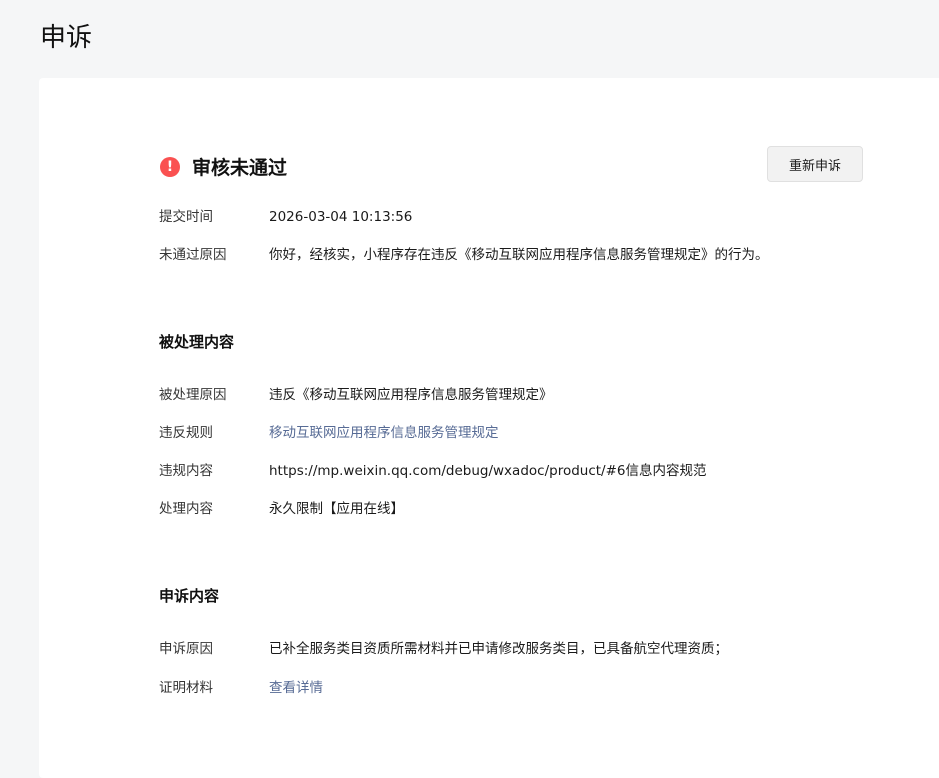 This screenshot has height=778, width=939. Describe the element at coordinates (296, 688) in the screenshot. I see `view-details-link: 查看详情` at that location.